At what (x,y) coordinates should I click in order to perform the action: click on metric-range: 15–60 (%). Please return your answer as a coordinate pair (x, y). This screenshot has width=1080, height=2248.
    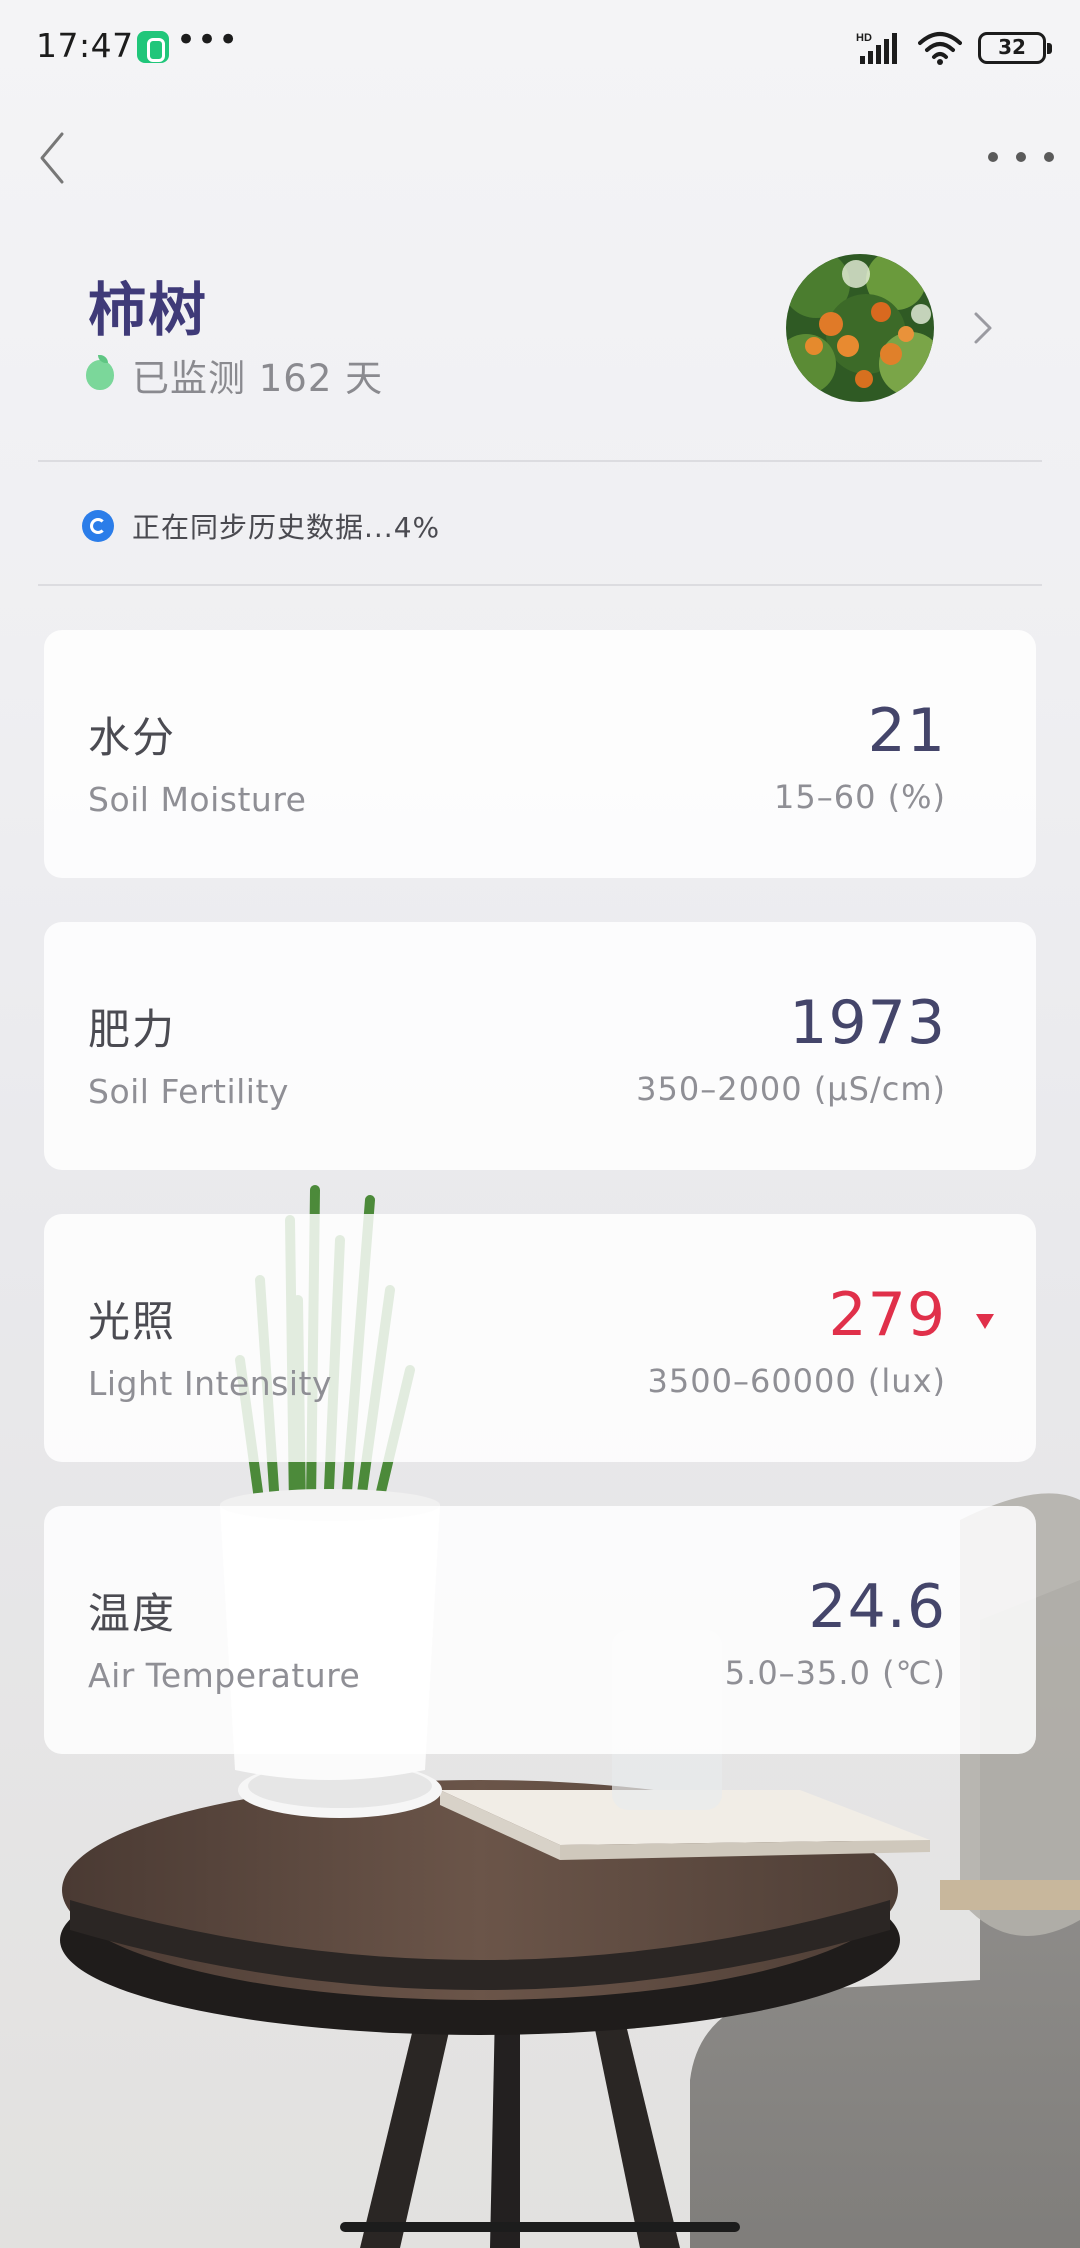
    Looking at the image, I should click on (860, 797).